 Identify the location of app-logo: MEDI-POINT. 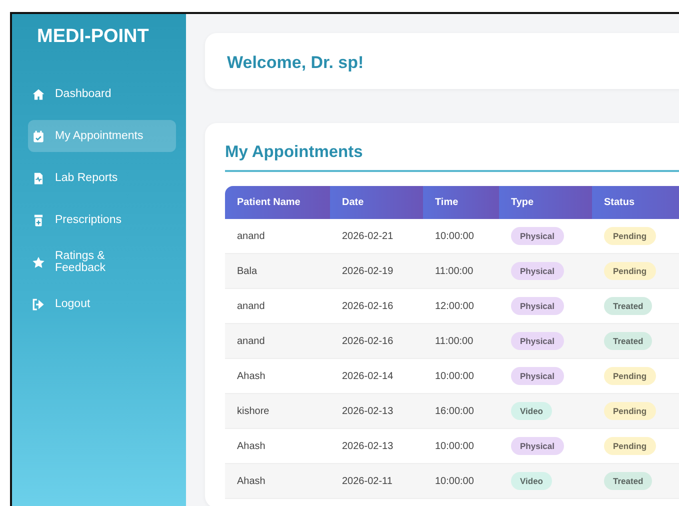
(93, 37).